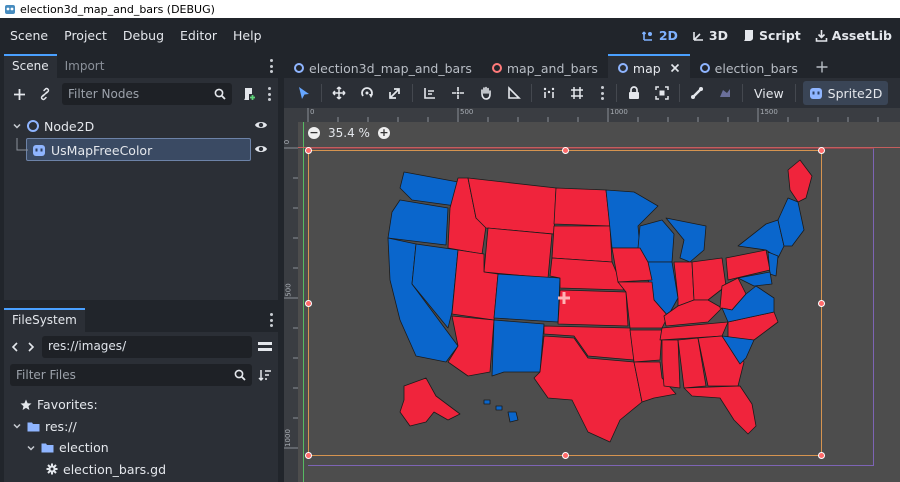 The image size is (900, 482). I want to click on menu-debug: Debug, so click(142, 35).